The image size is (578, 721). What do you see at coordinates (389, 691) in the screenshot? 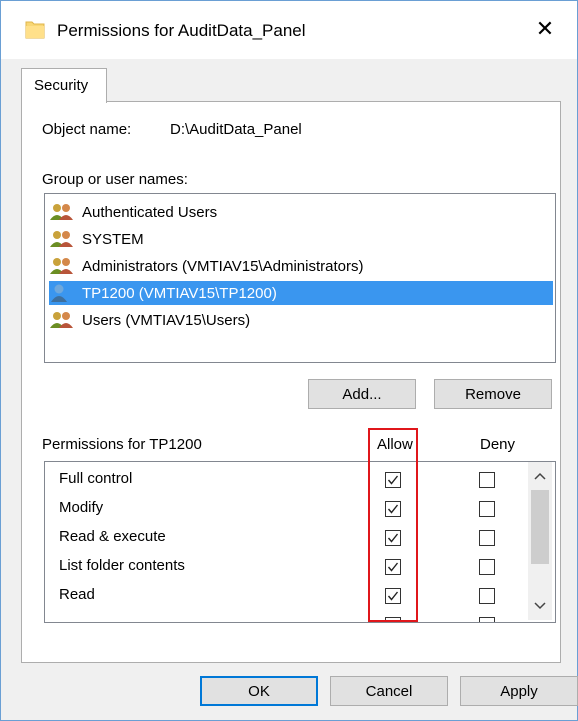
I see `cancel-button: Cancel` at bounding box center [389, 691].